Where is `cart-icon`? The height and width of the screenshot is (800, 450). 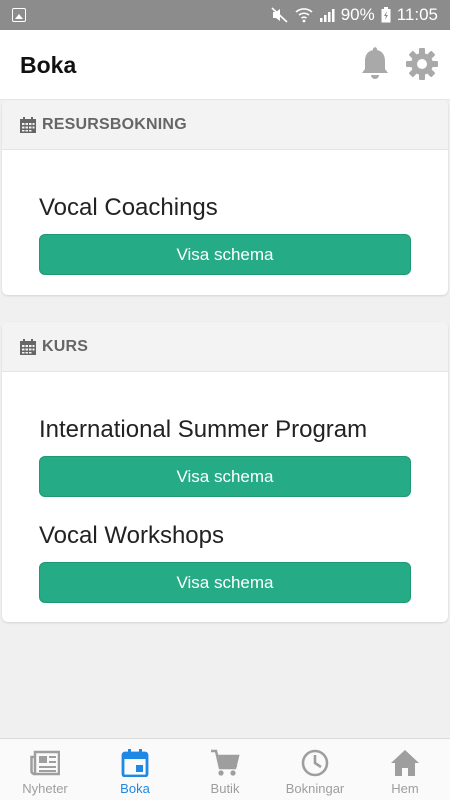
cart-icon is located at coordinates (225, 762).